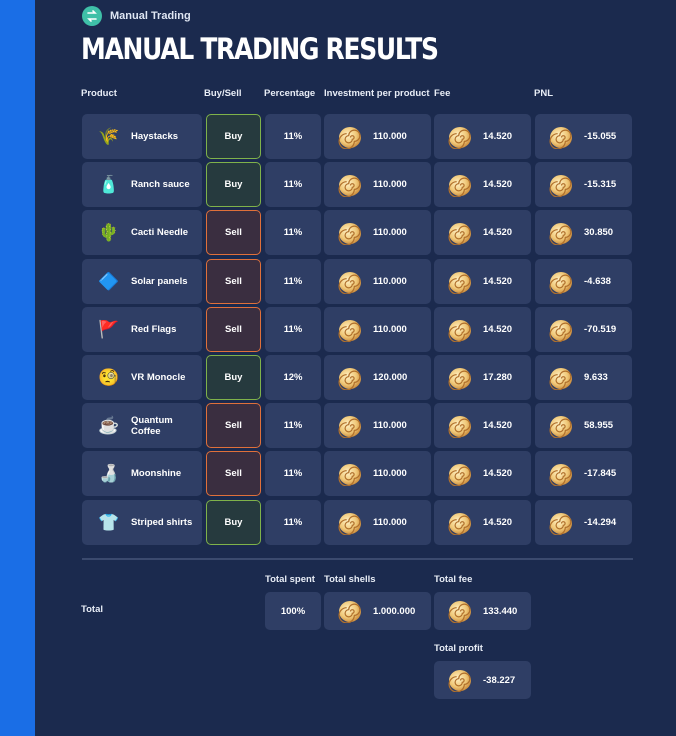 The width and height of the screenshot is (676, 736). What do you see at coordinates (600, 473) in the screenshot?
I see `pnl-value: -17.845` at bounding box center [600, 473].